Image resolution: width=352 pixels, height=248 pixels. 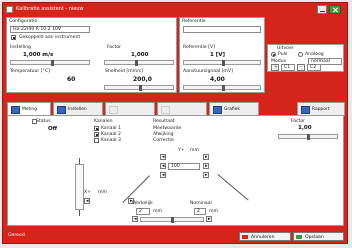 What do you see at coordinates (163, 157) in the screenshot?
I see `y-up-arrow: ◂` at bounding box center [163, 157].